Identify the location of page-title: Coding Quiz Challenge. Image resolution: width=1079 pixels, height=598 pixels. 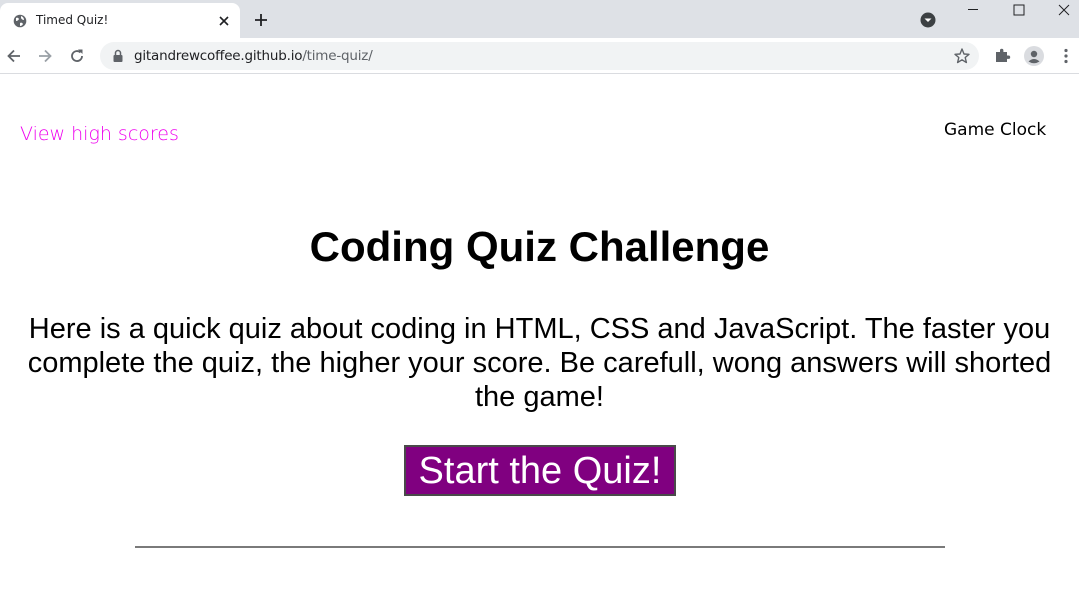
(539, 246).